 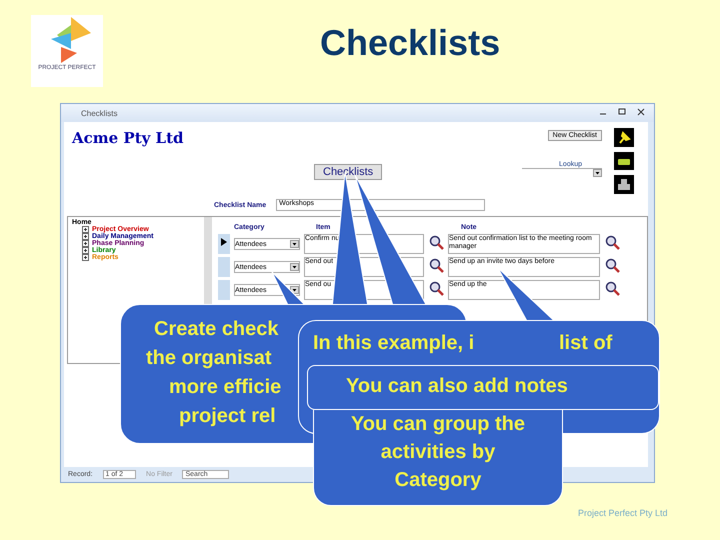 I want to click on callout-text: more efficie, so click(x=225, y=387).